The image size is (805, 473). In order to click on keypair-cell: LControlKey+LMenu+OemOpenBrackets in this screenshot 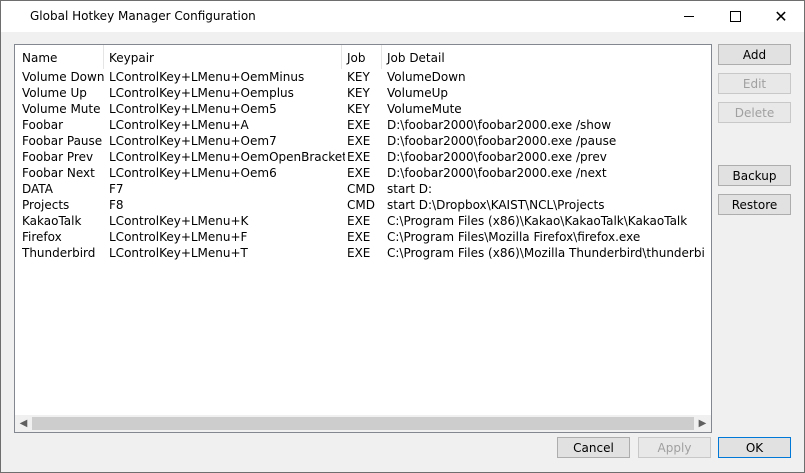, I will do `click(227, 157)`.